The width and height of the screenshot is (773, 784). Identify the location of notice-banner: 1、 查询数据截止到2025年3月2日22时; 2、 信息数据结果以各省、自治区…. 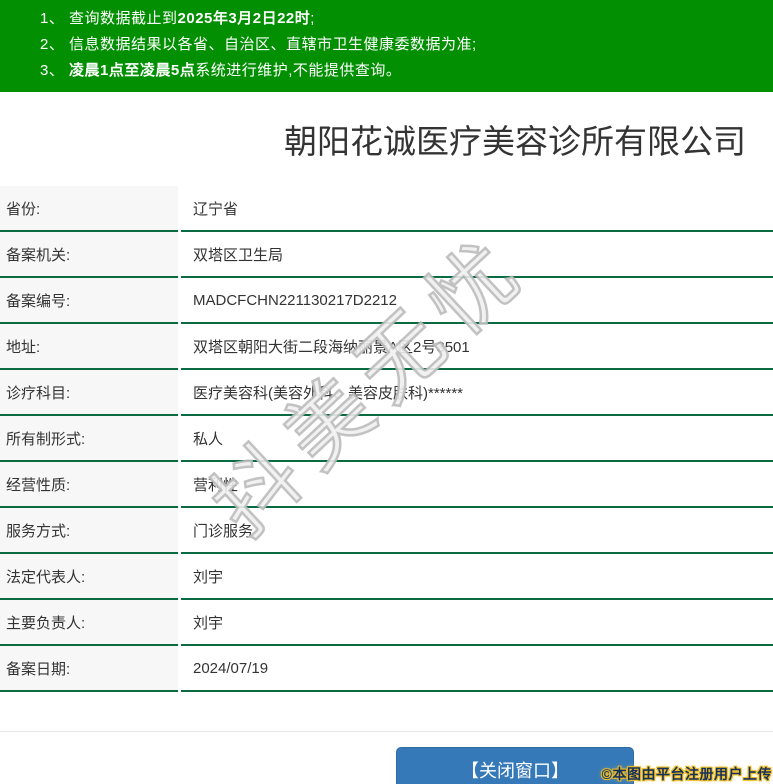
(386, 46).